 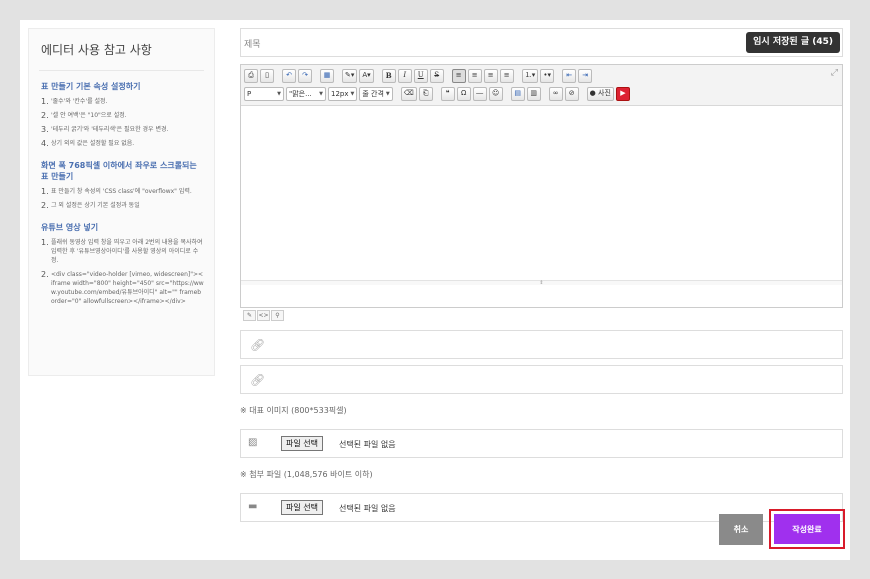 What do you see at coordinates (366, 75) in the screenshot?
I see `text-color-icon: A▾` at bounding box center [366, 75].